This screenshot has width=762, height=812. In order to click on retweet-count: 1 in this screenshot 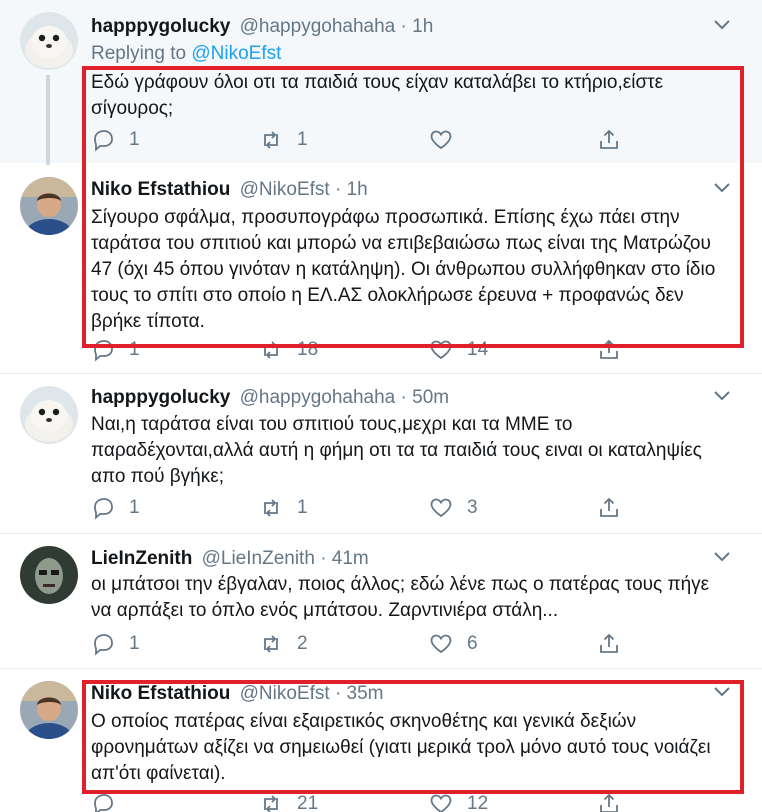, I will do `click(302, 139)`.